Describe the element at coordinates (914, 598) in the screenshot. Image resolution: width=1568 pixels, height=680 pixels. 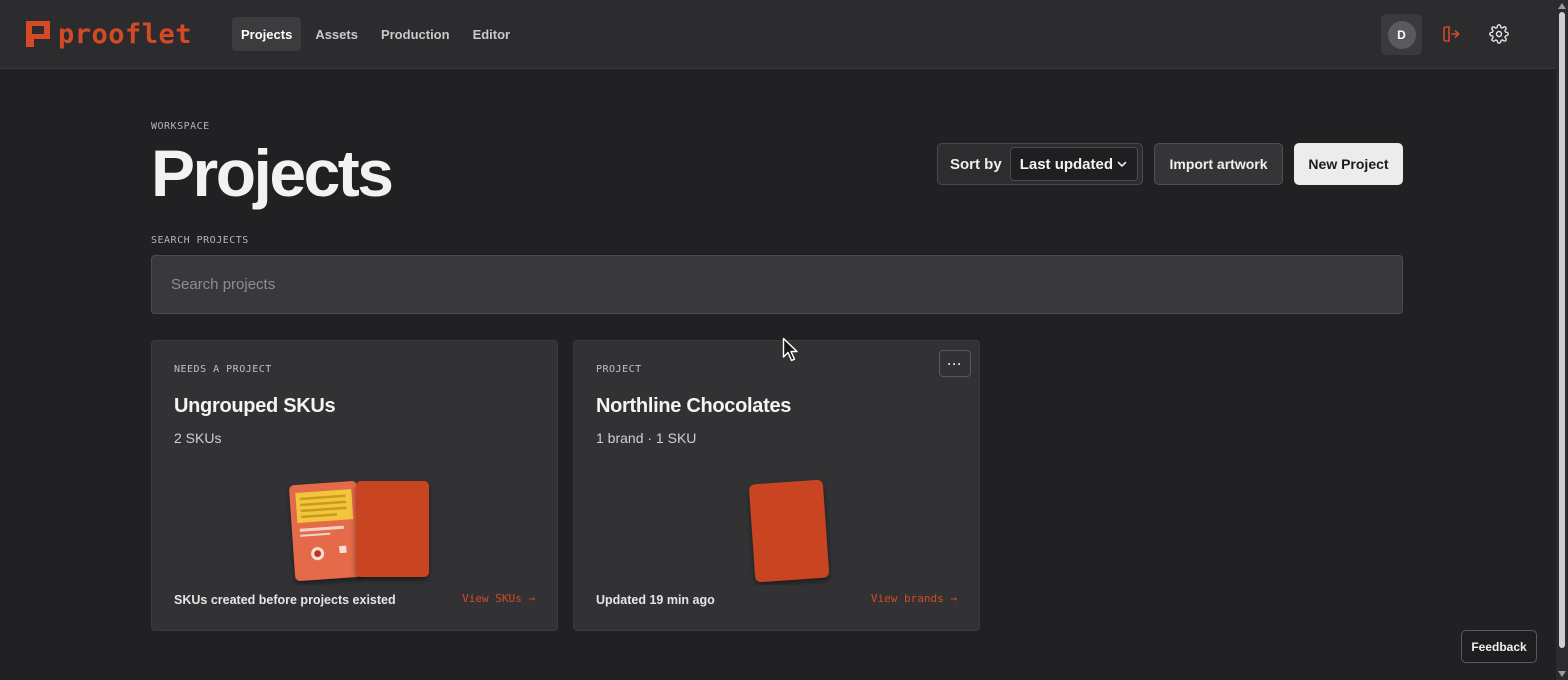
I see `view-brands-link: View brands →` at that location.